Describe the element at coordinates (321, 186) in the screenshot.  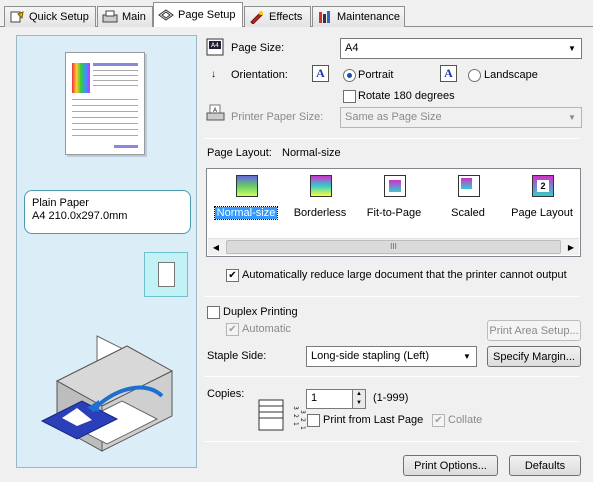
I see `borderless-icon` at that location.